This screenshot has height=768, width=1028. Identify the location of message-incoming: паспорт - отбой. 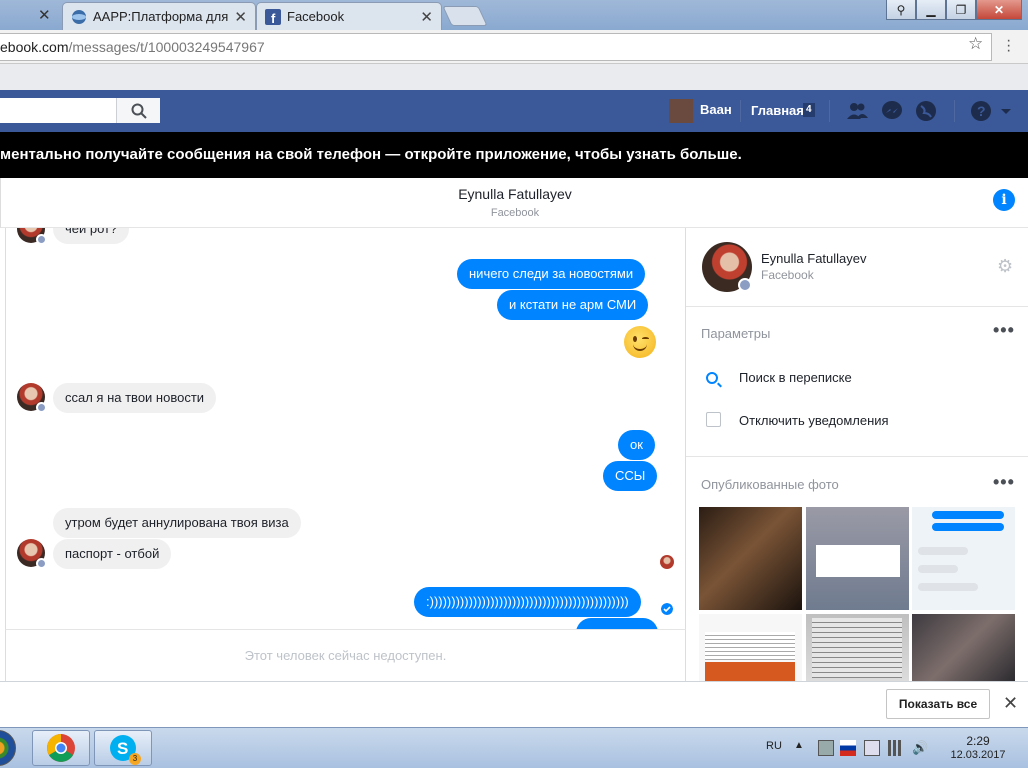
(112, 554).